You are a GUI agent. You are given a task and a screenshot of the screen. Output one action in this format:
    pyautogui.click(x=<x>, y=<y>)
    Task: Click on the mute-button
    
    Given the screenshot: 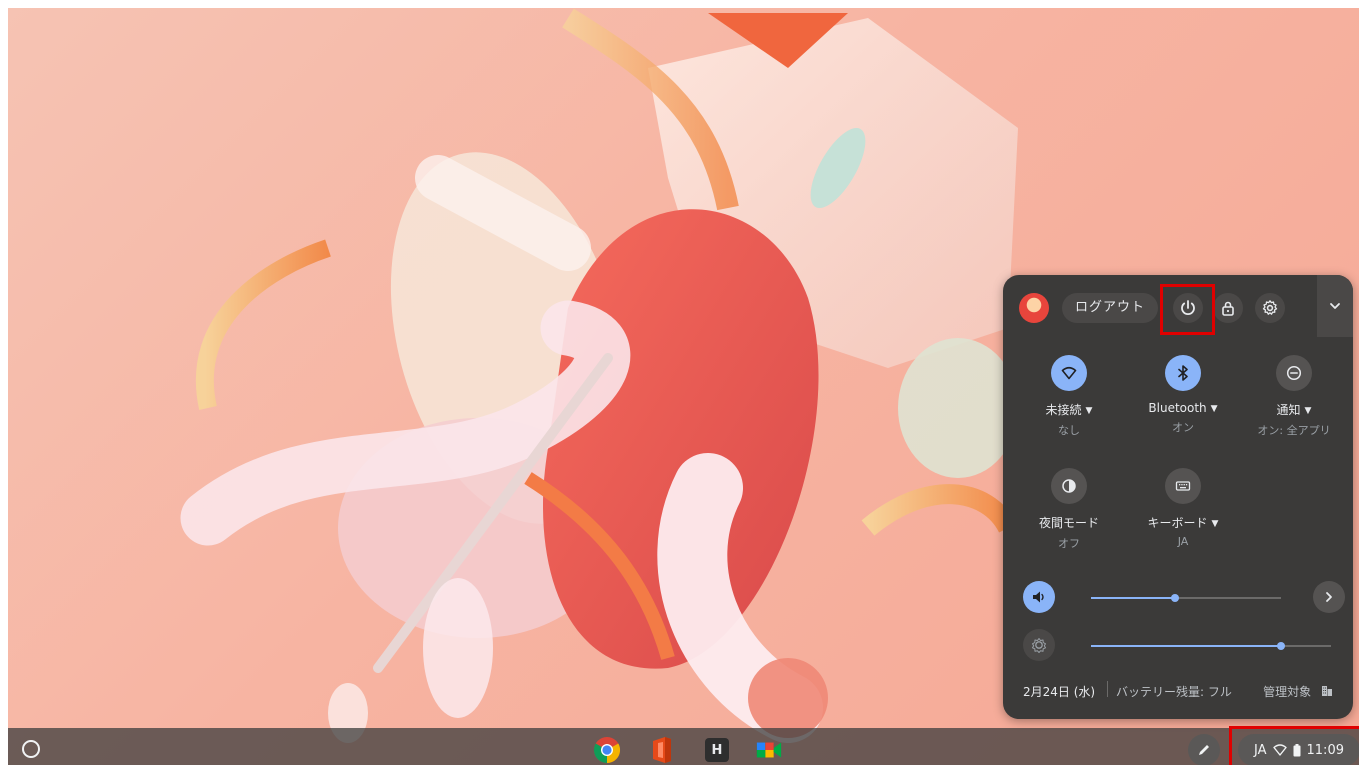 What is the action you would take?
    pyautogui.click(x=1039, y=597)
    